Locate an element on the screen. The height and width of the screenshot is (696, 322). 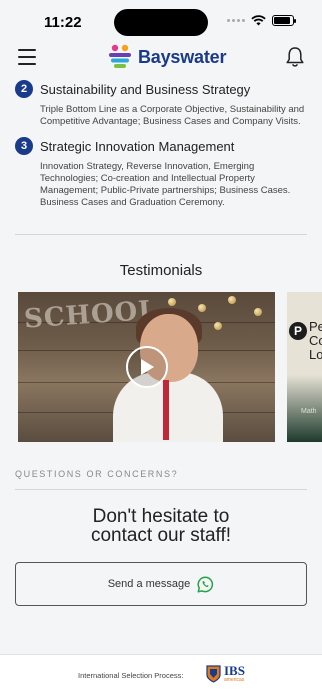
questions-label: QUESTIONS OR CONCERNS? is located at coordinates (97, 474).